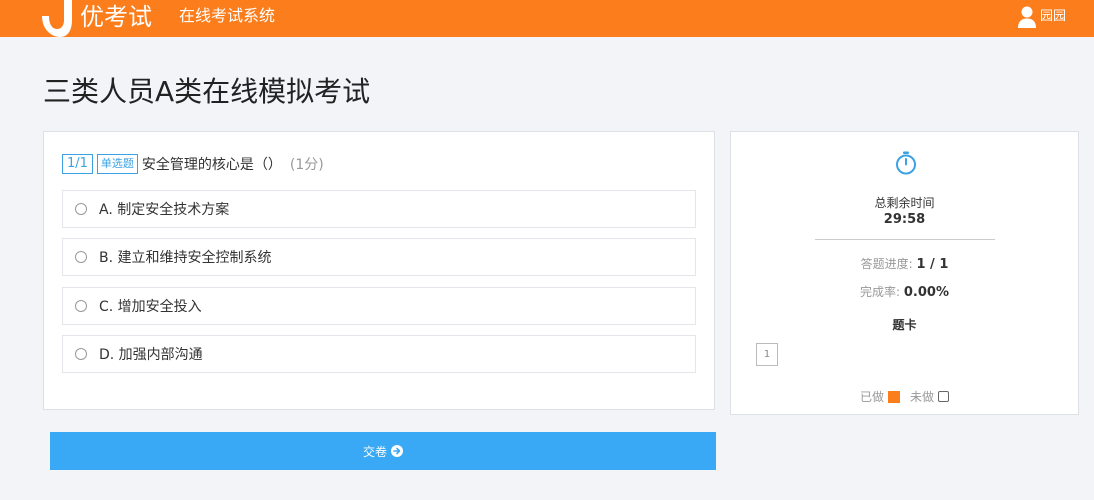 Image resolution: width=1094 pixels, height=500 pixels. I want to click on submit-exam-button: 交卷, so click(383, 451).